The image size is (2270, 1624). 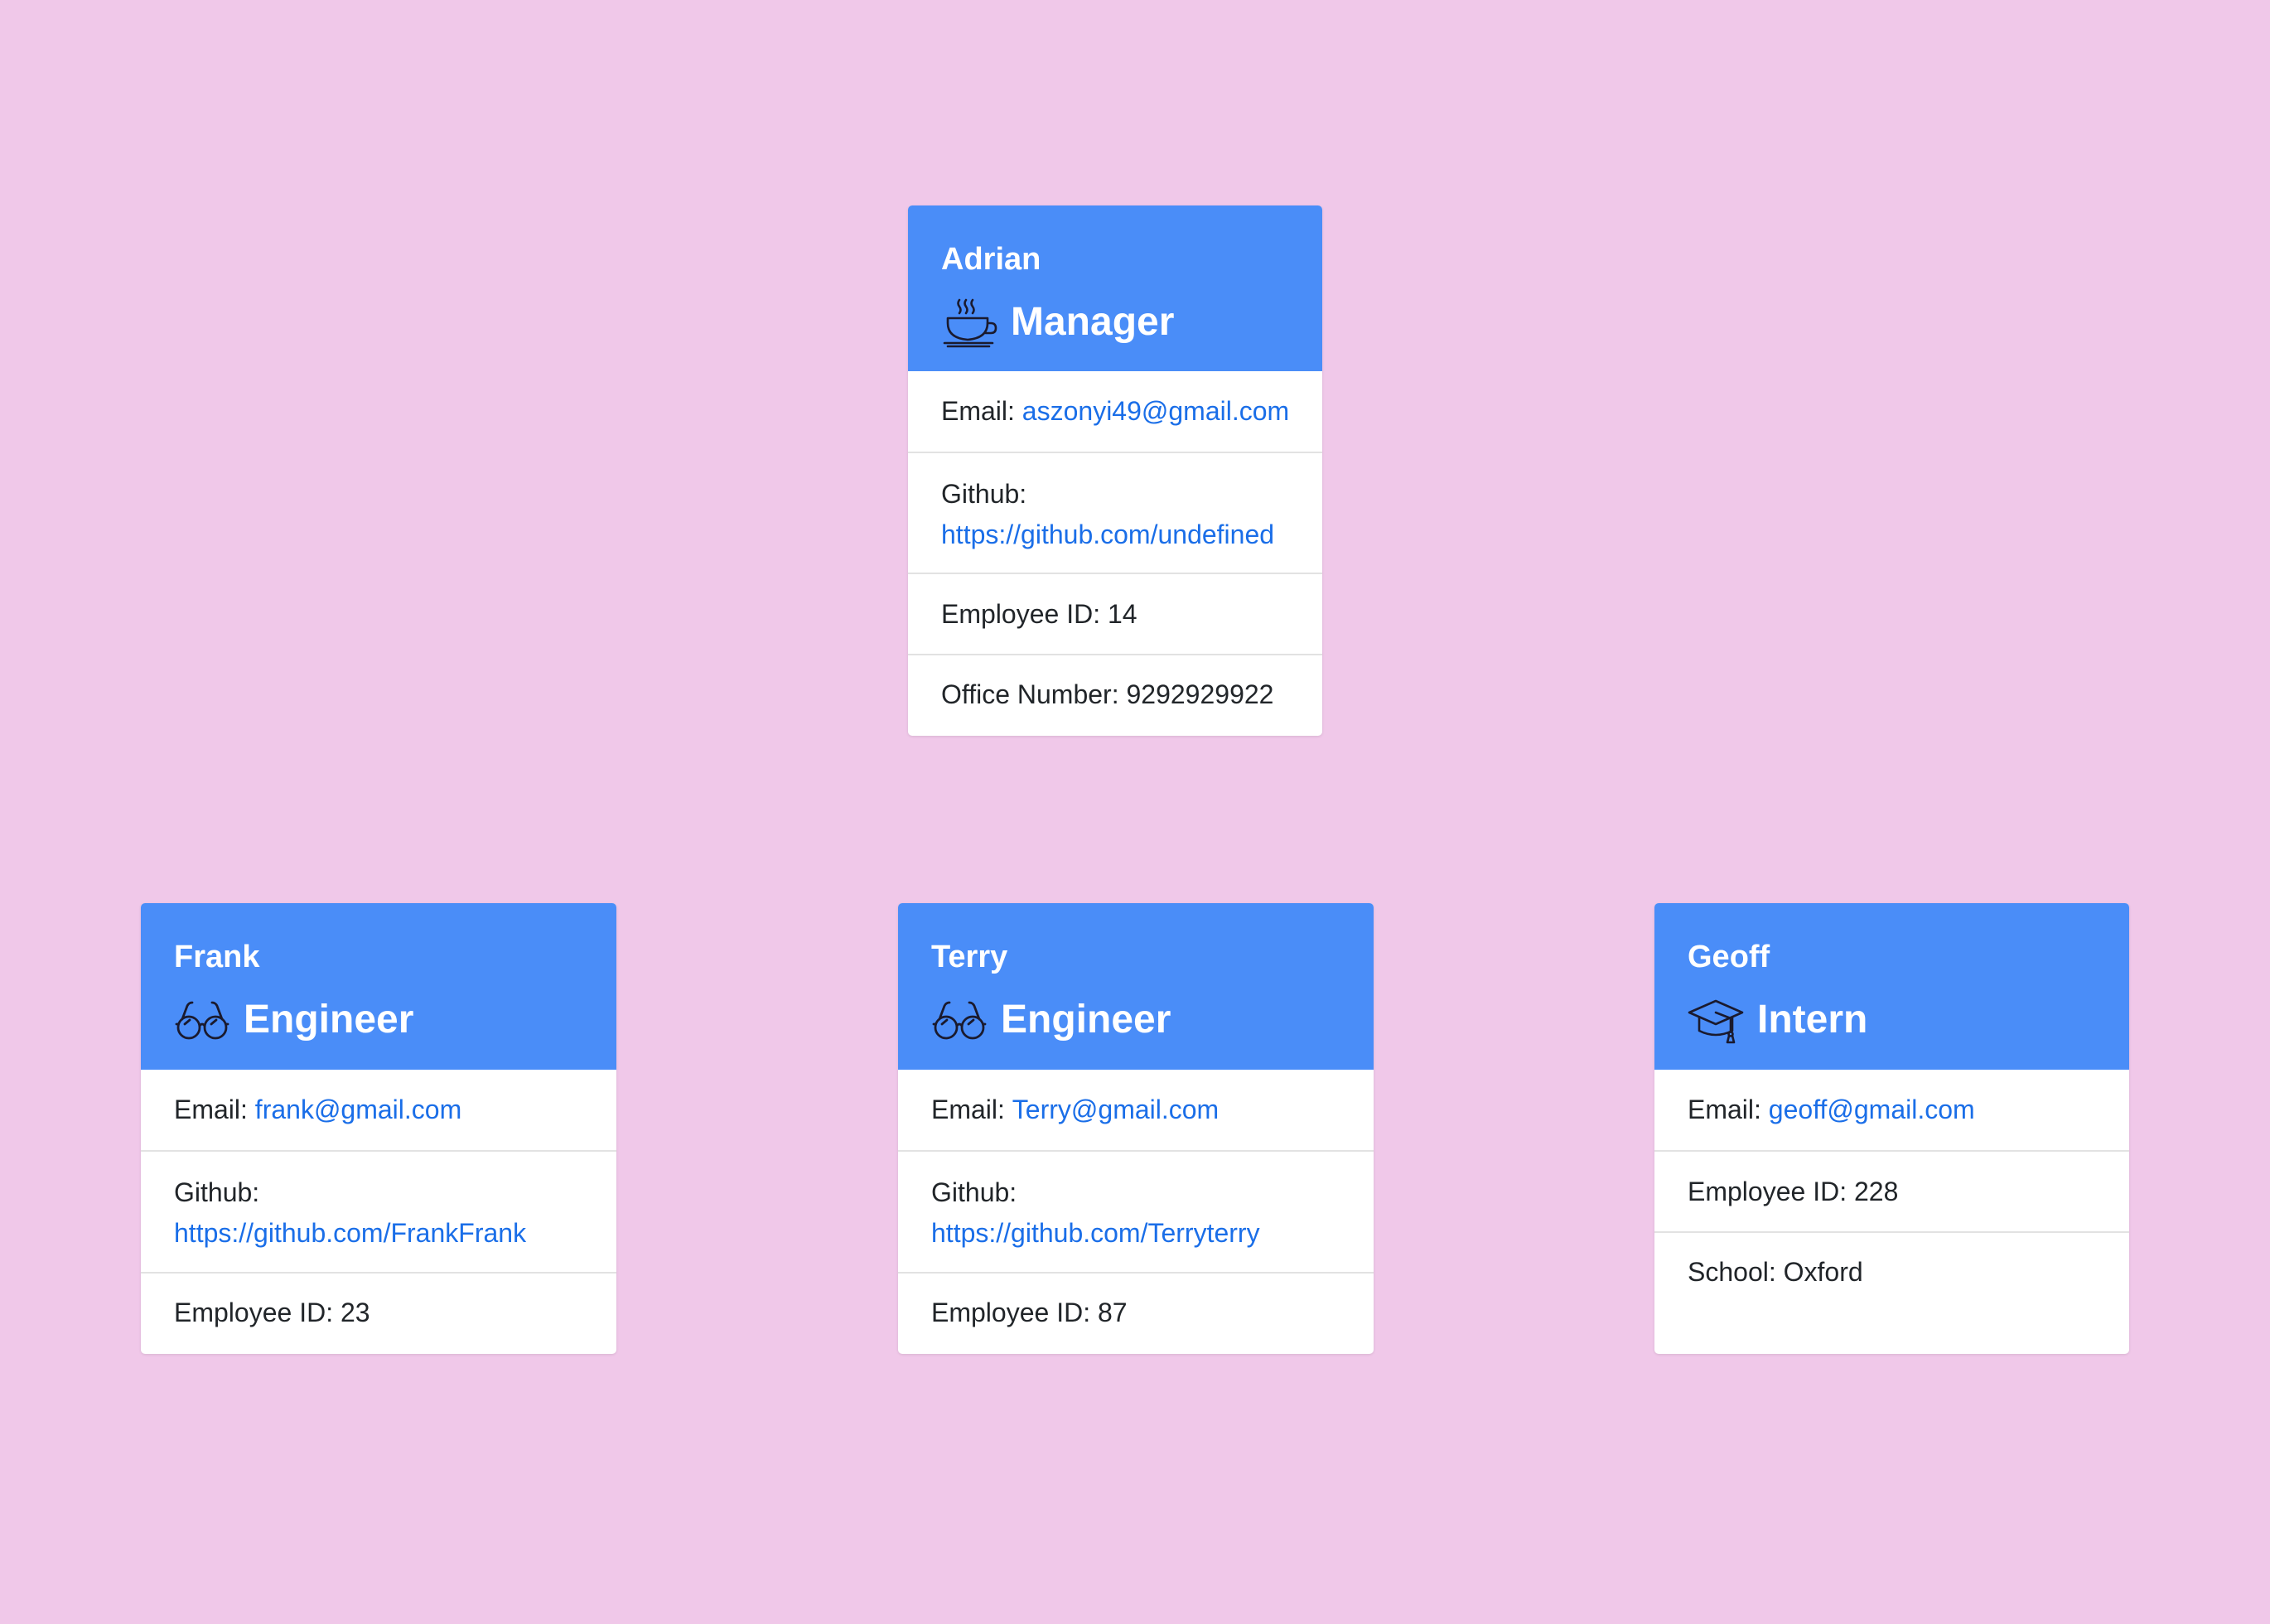 I want to click on employee-id-item: Employee ID: 23, so click(x=379, y=1312).